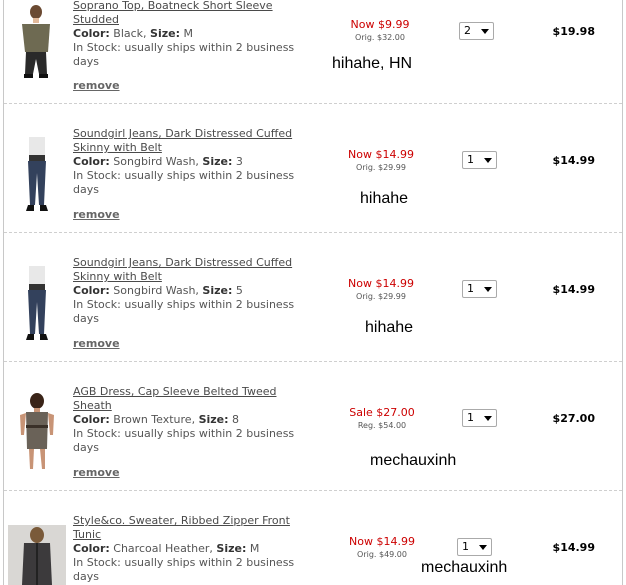 The width and height of the screenshot is (626, 585). Describe the element at coordinates (239, 290) in the screenshot. I see `size-value: 5` at that location.